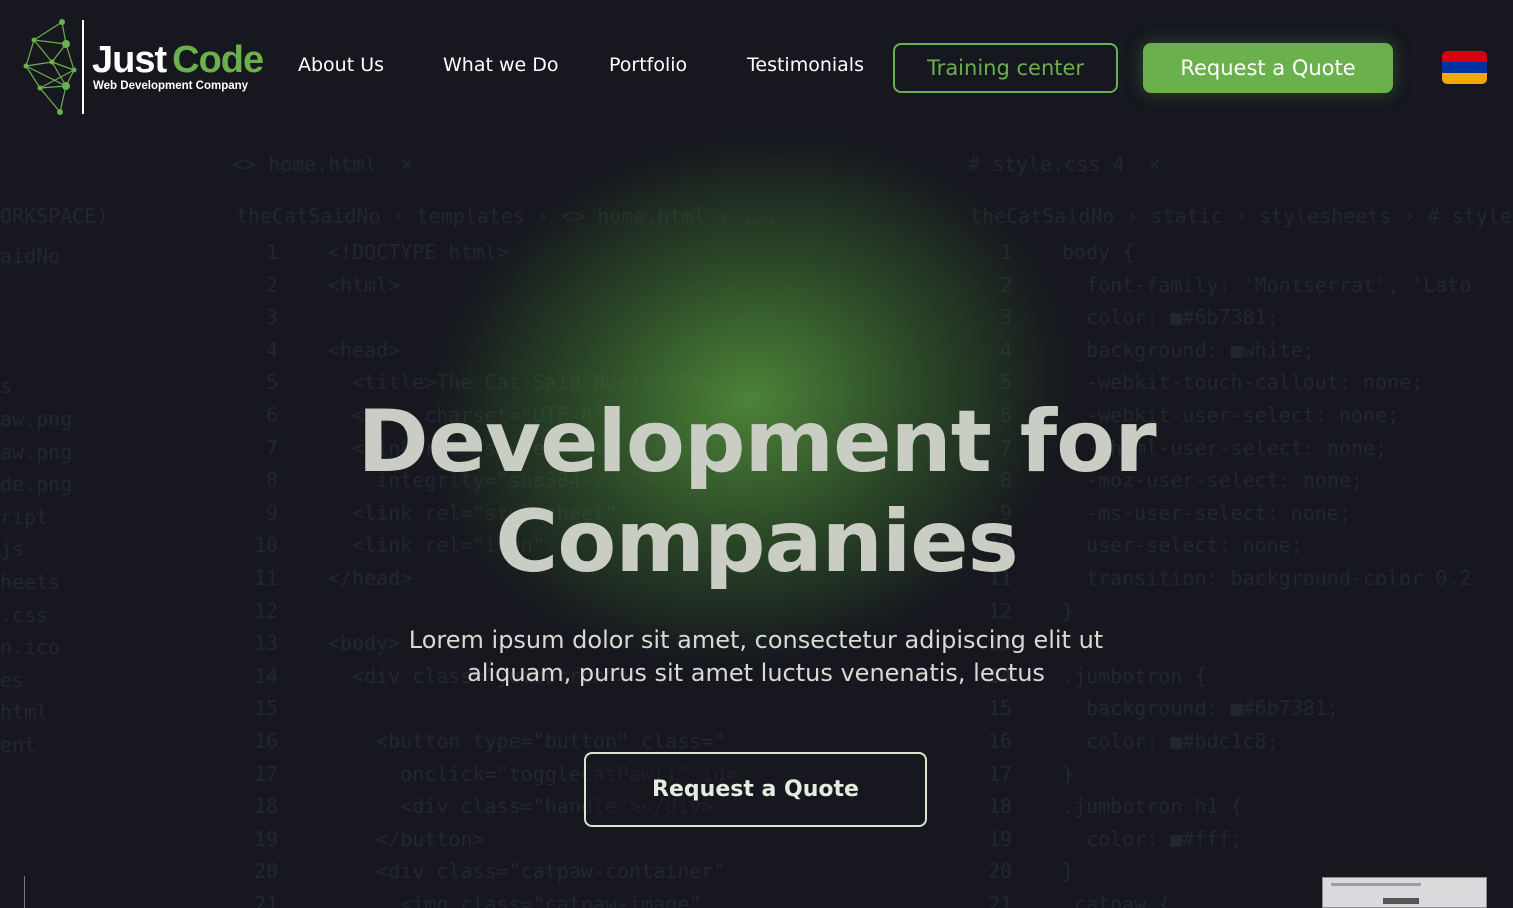 The image size is (1513, 908). I want to click on nav-link-what-we-do: What we Do, so click(500, 65).